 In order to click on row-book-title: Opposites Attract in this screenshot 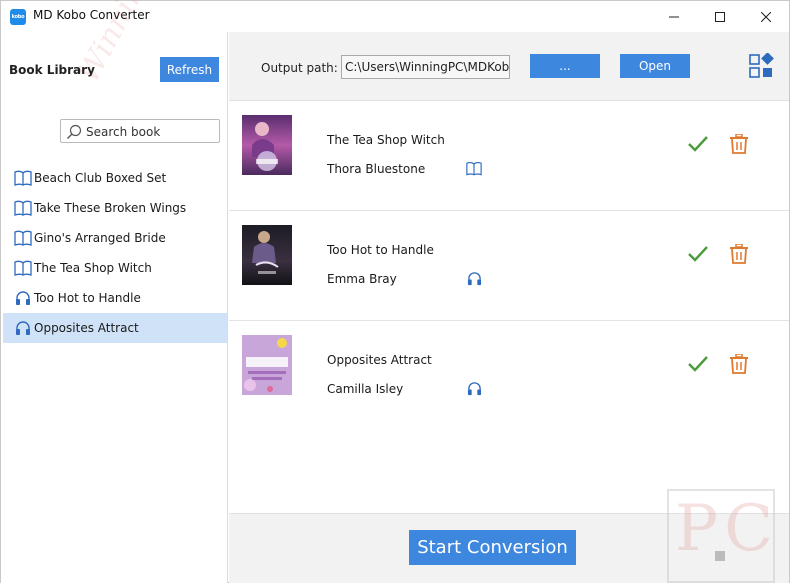, I will do `click(379, 360)`.